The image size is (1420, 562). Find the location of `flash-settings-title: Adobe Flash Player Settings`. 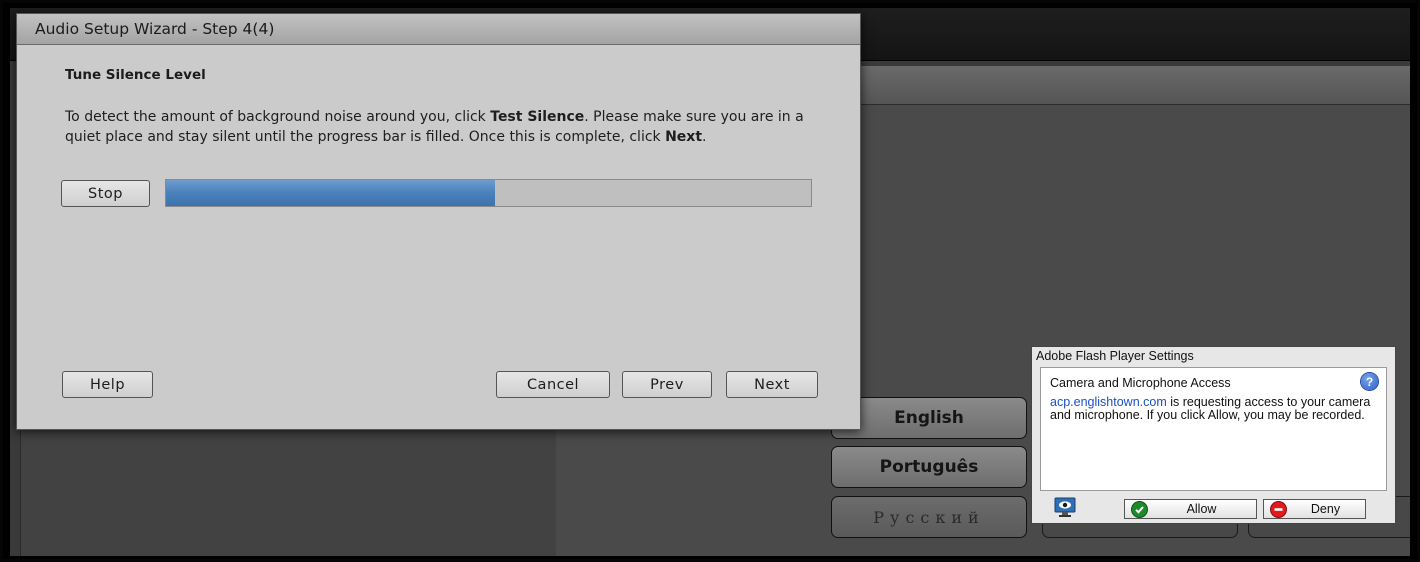

flash-settings-title: Adobe Flash Player Settings is located at coordinates (1115, 356).